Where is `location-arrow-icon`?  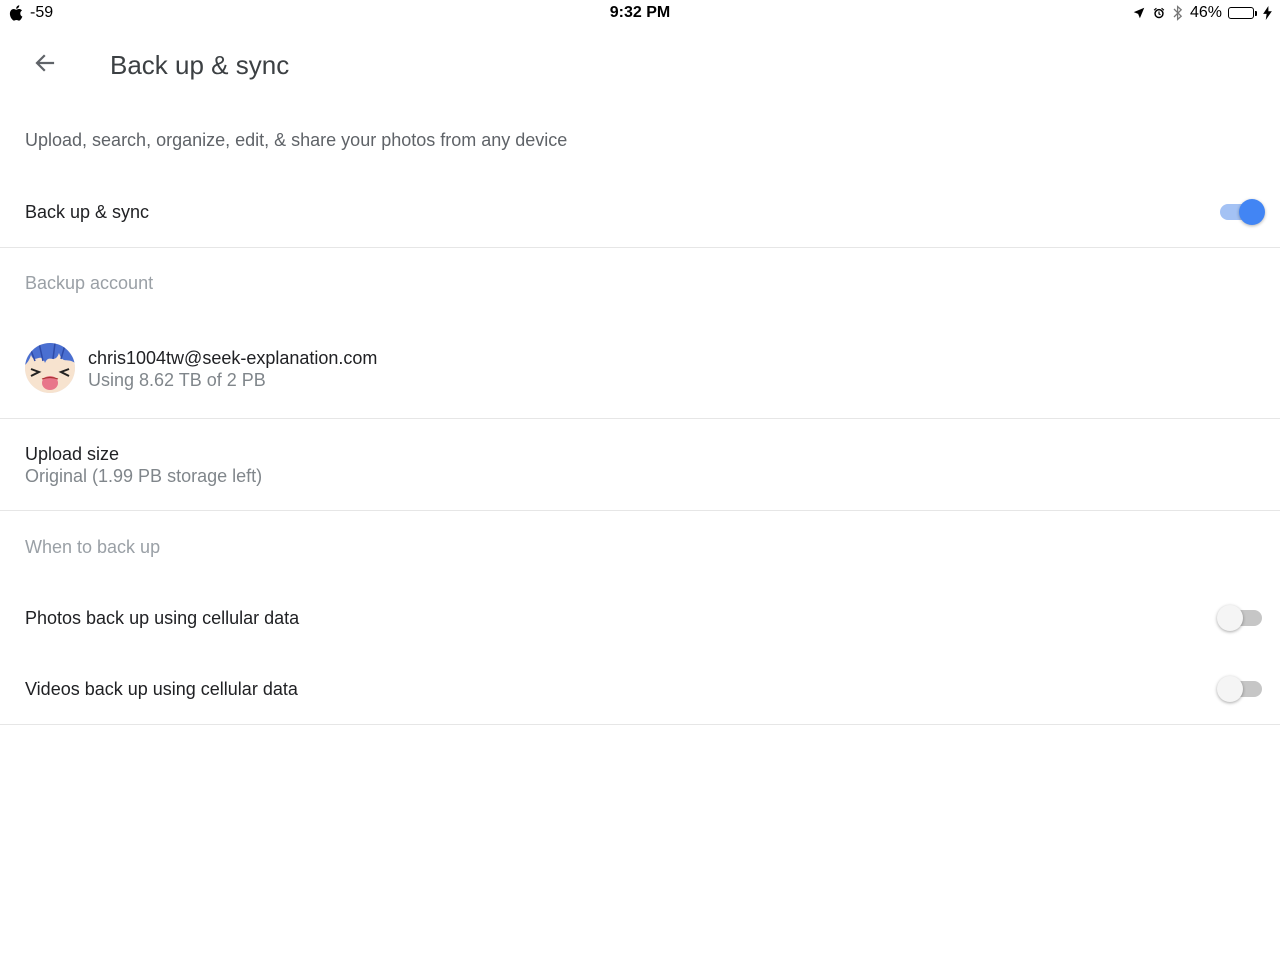 location-arrow-icon is located at coordinates (1139, 13).